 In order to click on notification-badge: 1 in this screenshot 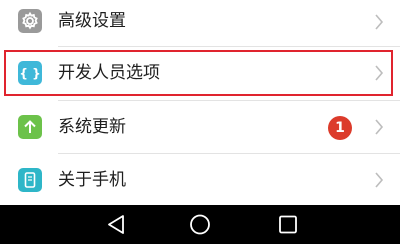, I will do `click(340, 128)`.